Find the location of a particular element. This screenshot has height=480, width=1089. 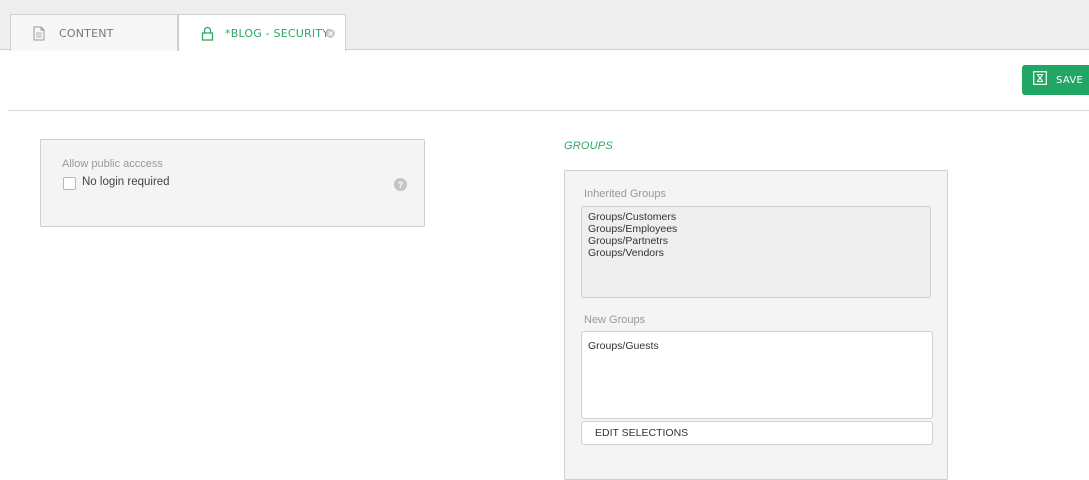

public-access-panel: Allow public acccess No login required ? is located at coordinates (232, 183).